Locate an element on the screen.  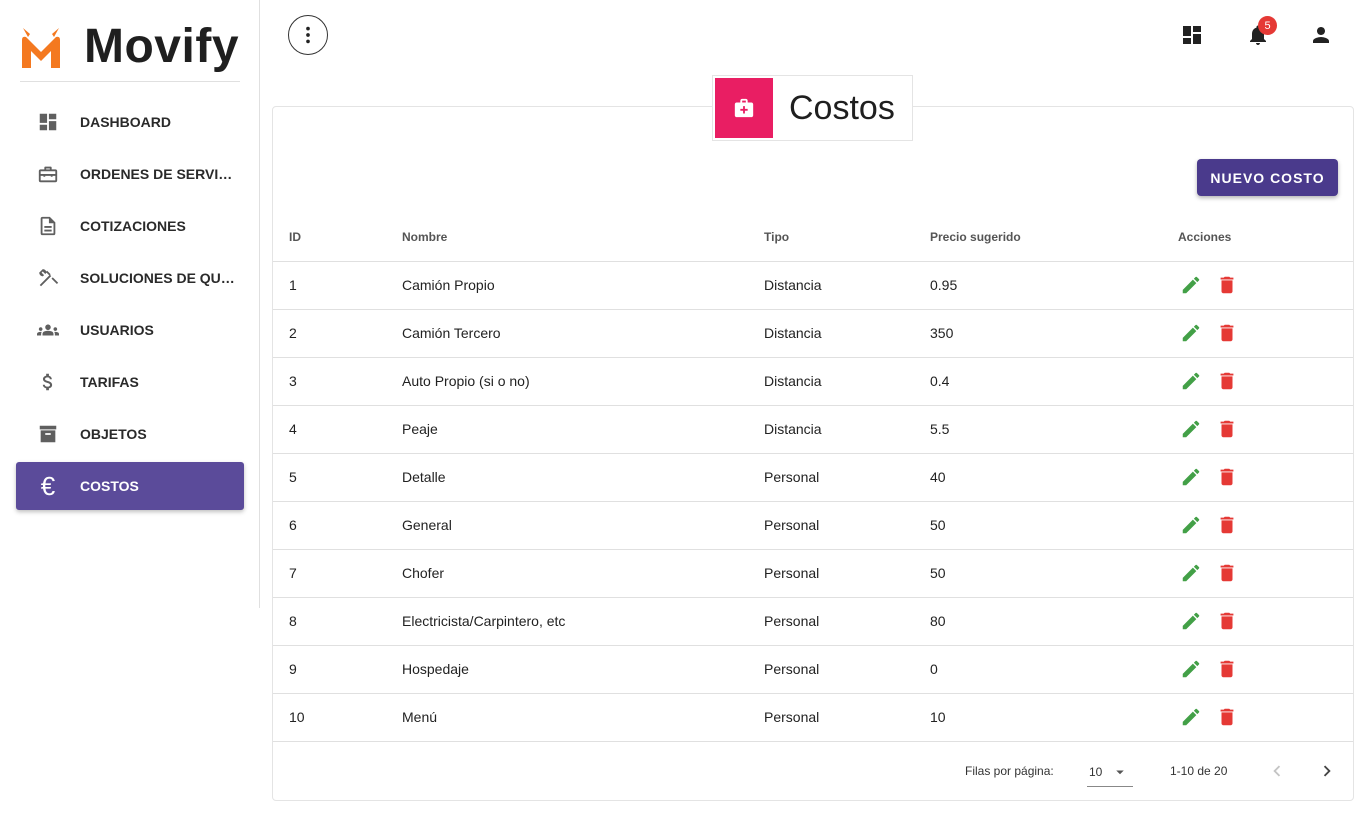
table-row: 8 Electricista/Carpintero, etc Personal 80 is located at coordinates (813, 621).